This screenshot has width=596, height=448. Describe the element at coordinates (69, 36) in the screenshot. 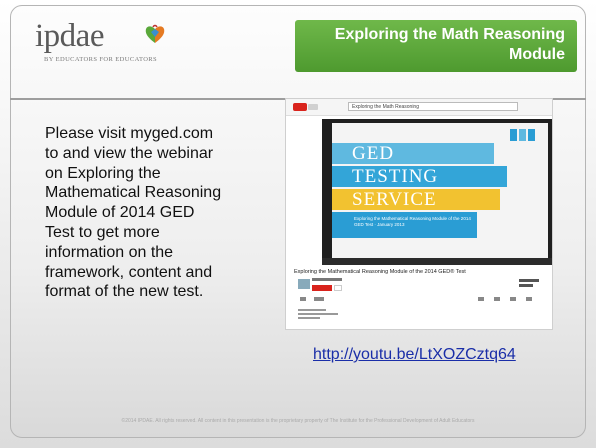

I see `logo-text: ipdae` at that location.